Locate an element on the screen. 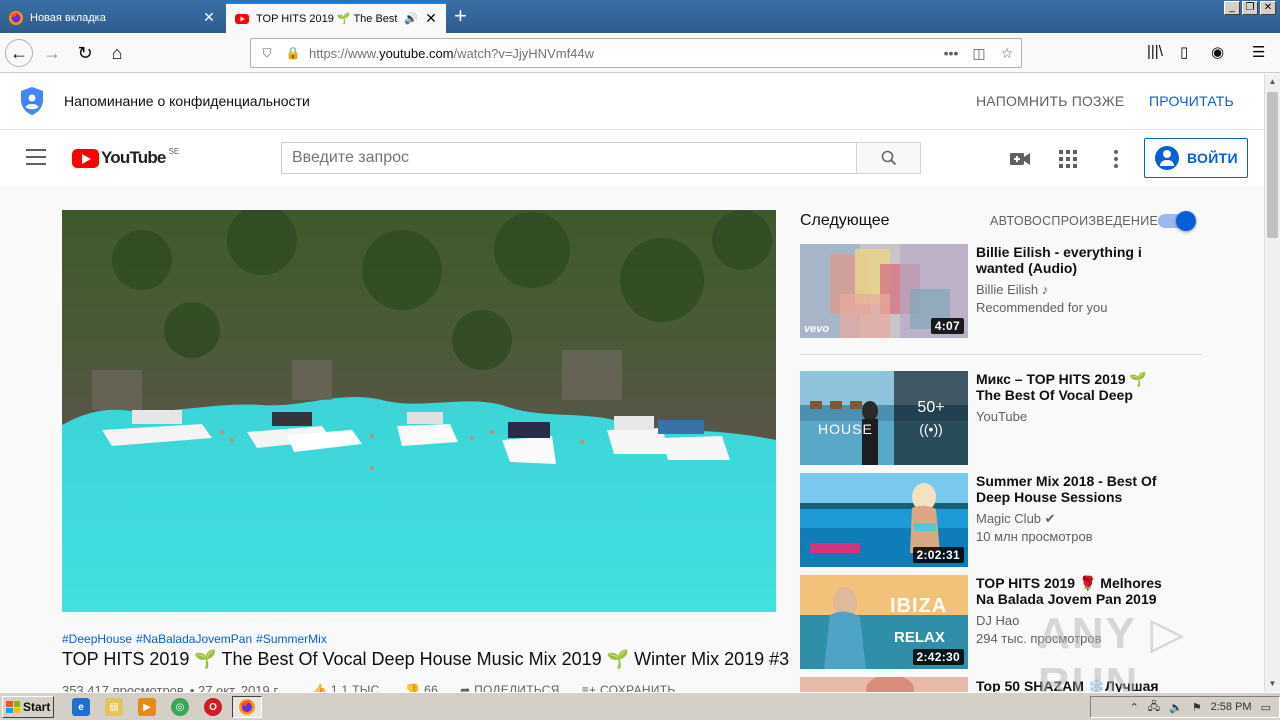  create-video-icon is located at coordinates (1020, 159).